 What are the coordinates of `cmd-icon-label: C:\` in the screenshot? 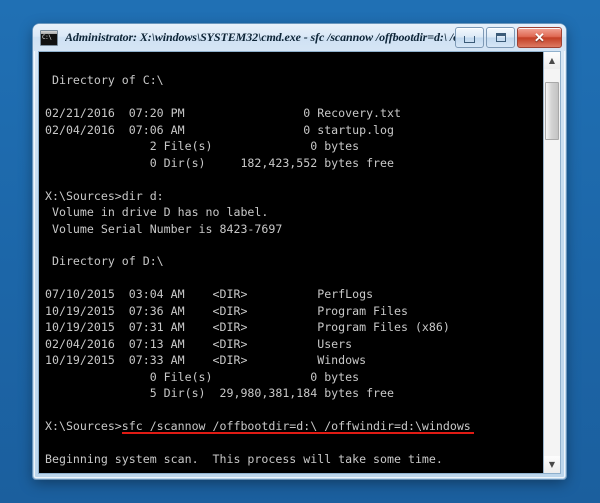 It's located at (47, 37).